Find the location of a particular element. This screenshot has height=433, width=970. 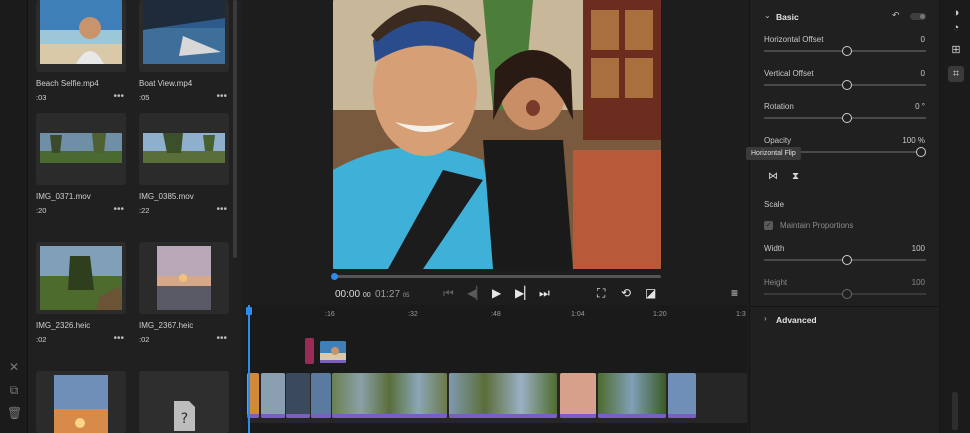

timeline-ruler: :16 :32 :48 1:04 1:20 1:3 is located at coordinates (497, 316).